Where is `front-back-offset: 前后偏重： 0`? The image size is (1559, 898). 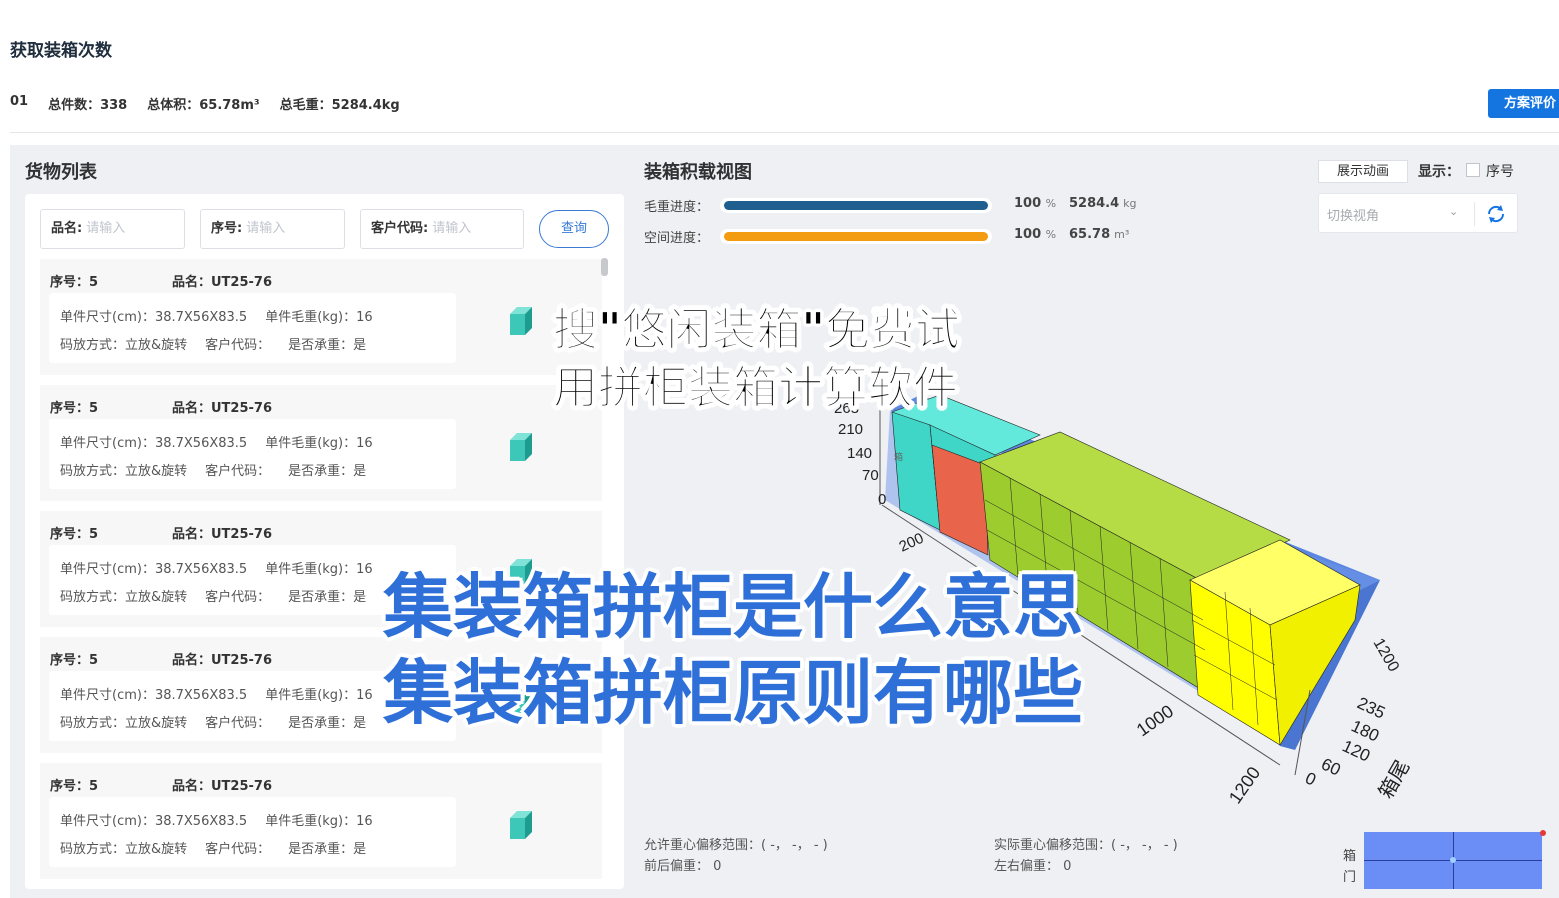 front-back-offset: 前后偏重： 0 is located at coordinates (683, 866).